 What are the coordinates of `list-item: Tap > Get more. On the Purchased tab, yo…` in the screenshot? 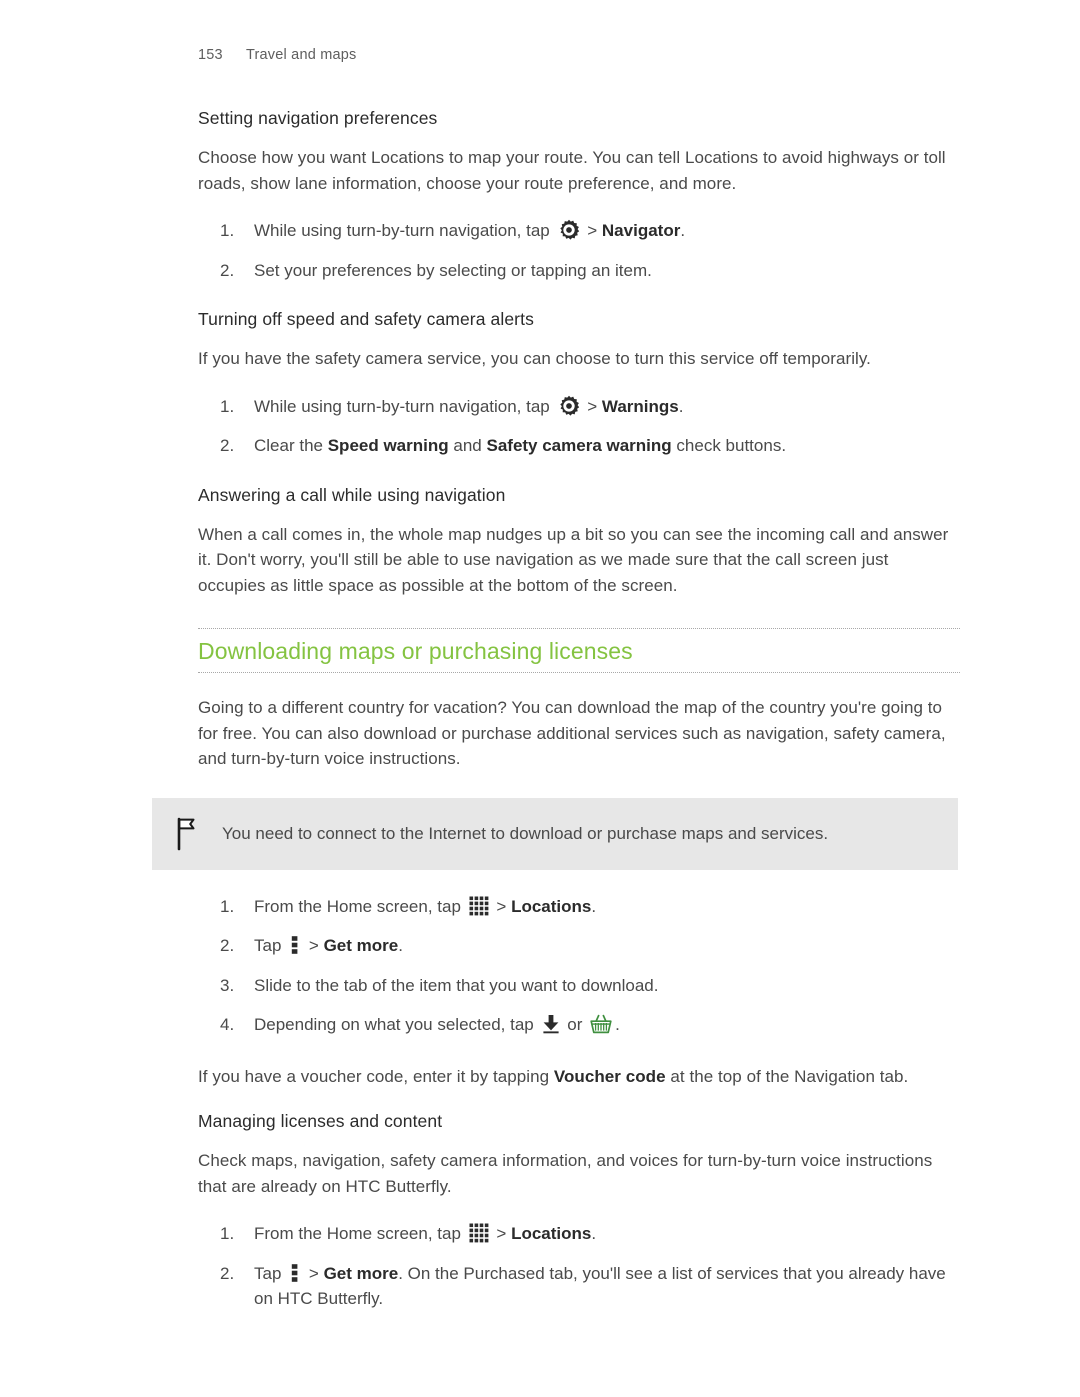 It's located at (579, 1286).